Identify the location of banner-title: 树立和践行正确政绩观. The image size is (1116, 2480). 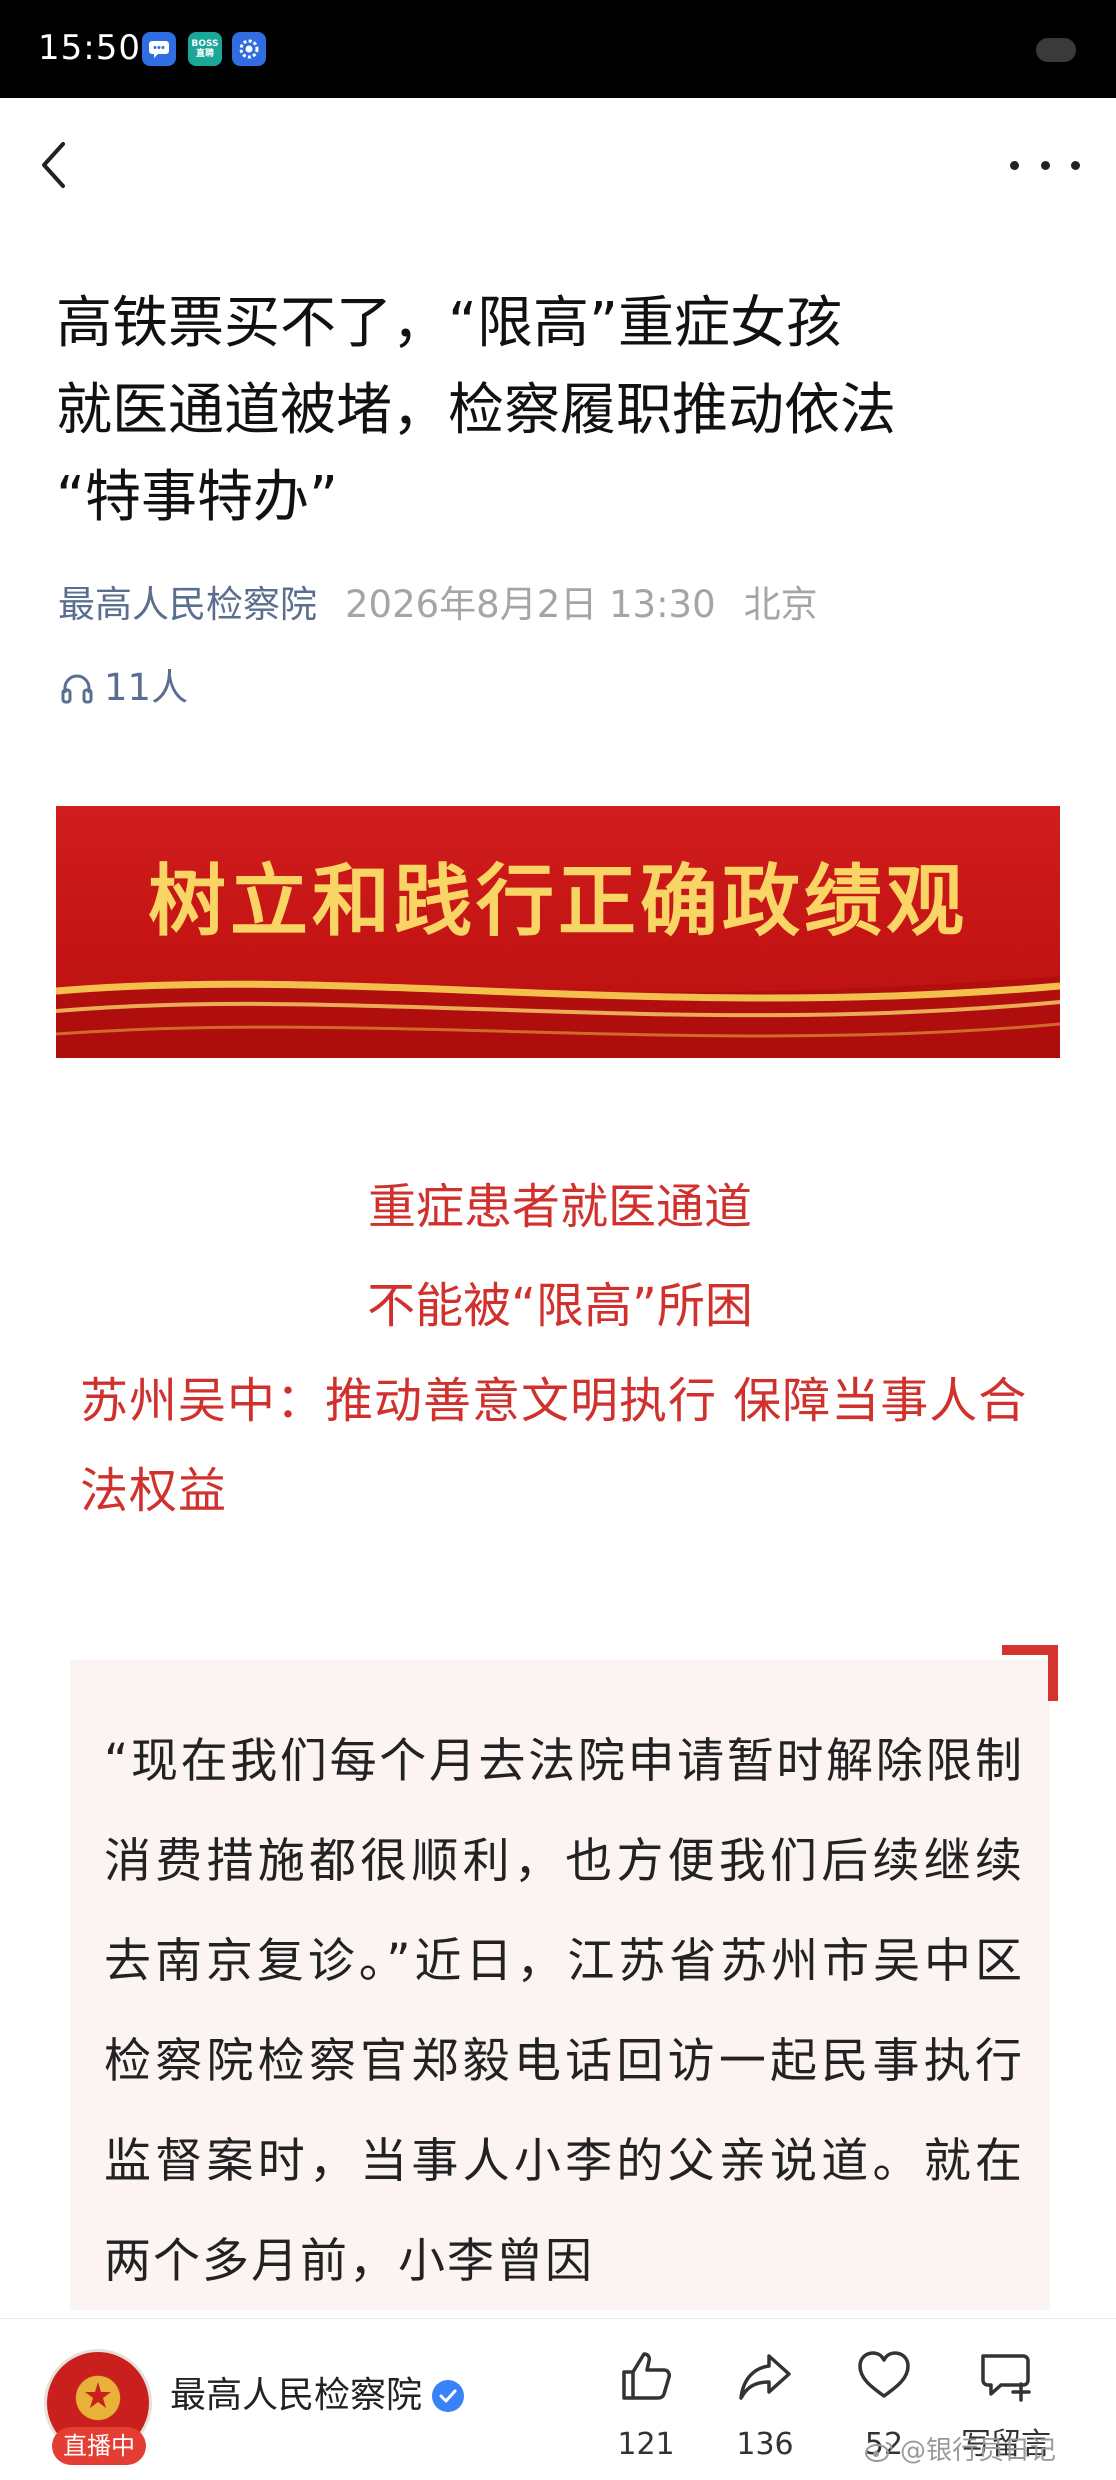
(557, 901).